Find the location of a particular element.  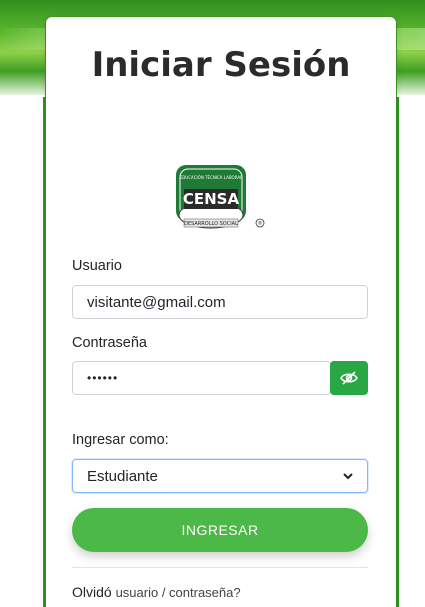

role-label: Ingresar como: is located at coordinates (120, 440).